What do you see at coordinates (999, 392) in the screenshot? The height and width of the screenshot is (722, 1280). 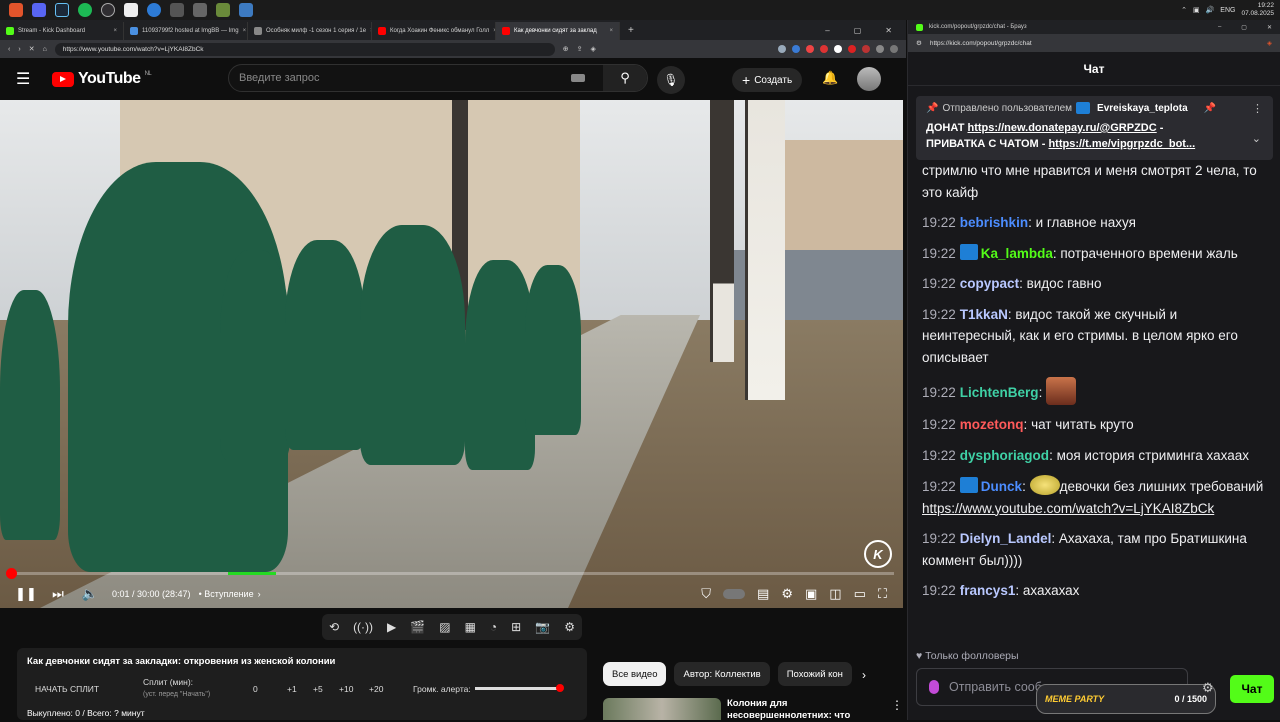 I see `username: LichtenBerg` at bounding box center [999, 392].